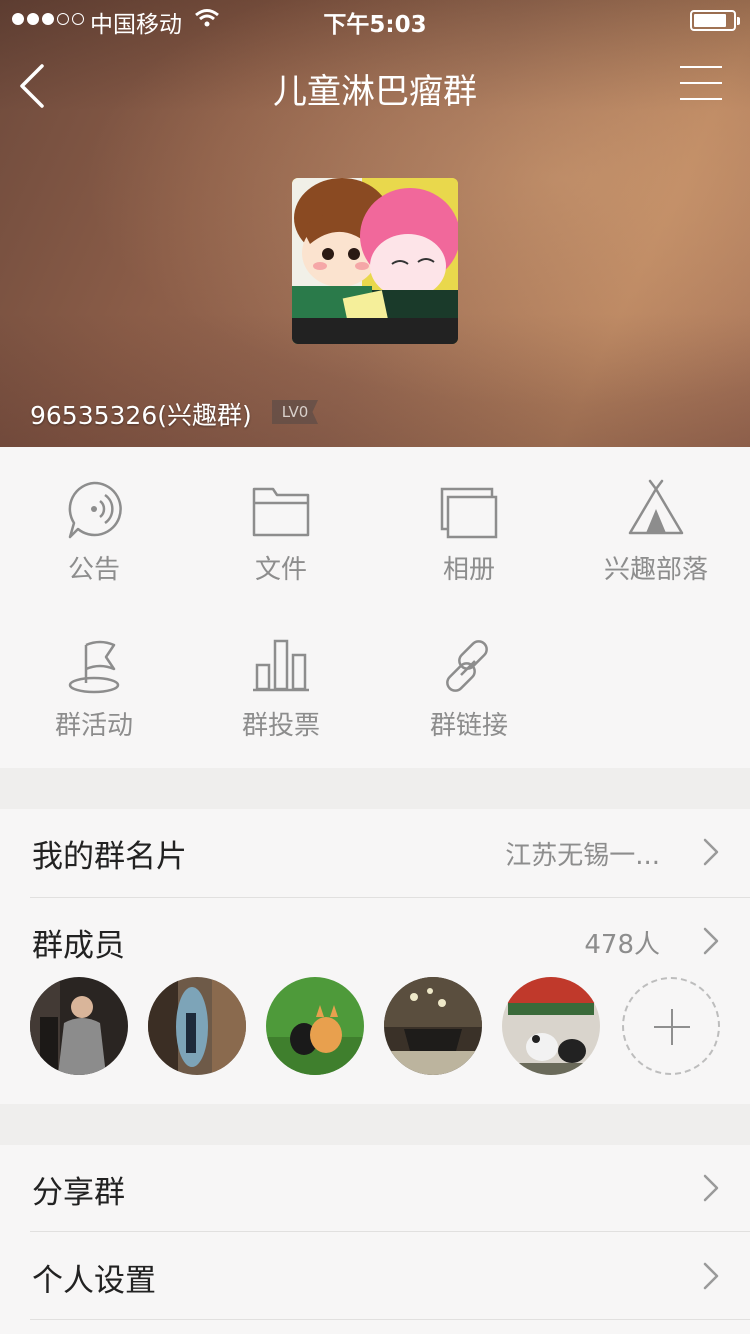  Describe the element at coordinates (109, 857) in the screenshot. I see `group-card-title: 我的群名片` at that location.